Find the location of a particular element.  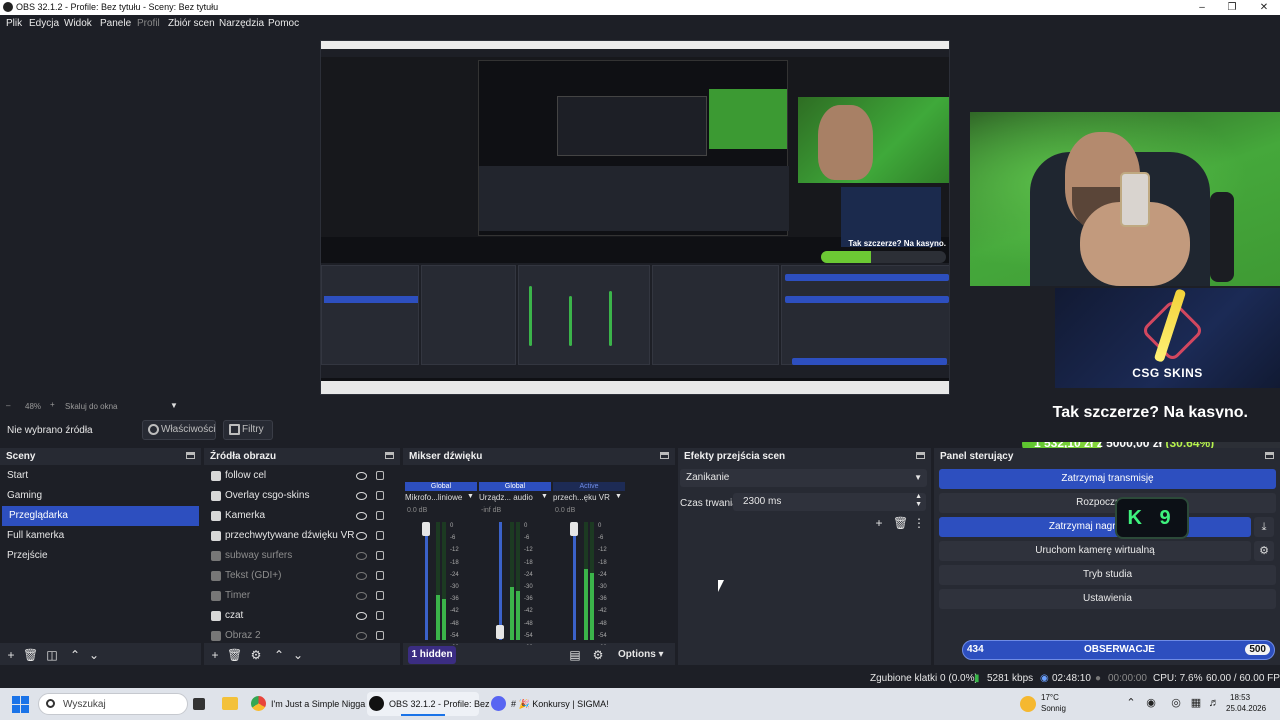

menu-file: Plik is located at coordinates (14, 23).